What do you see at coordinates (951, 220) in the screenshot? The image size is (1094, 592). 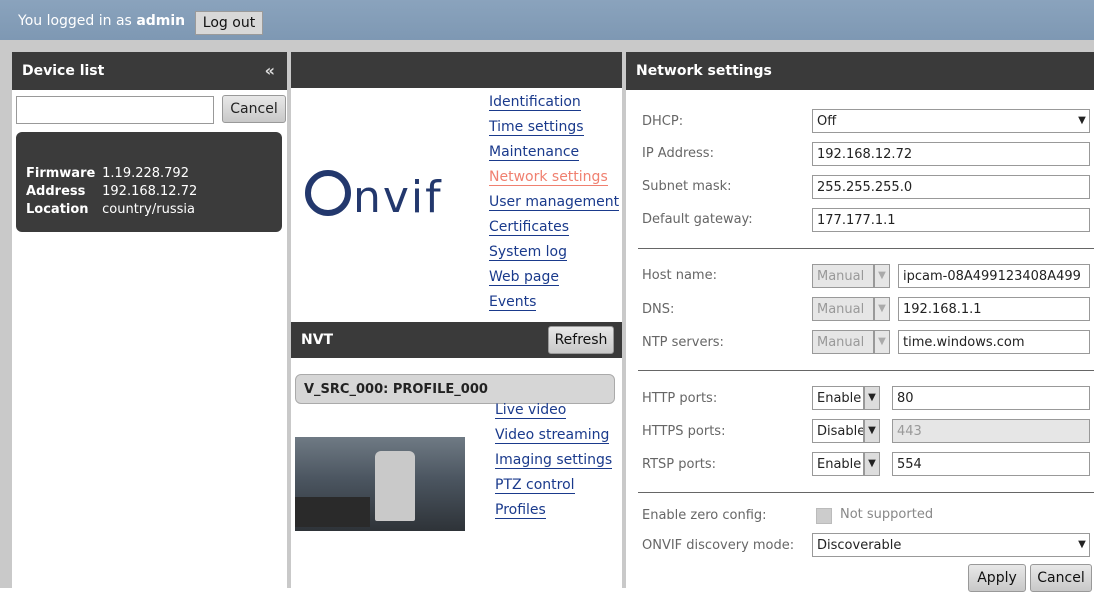 I see `gateway-field: 177.177.1.1` at bounding box center [951, 220].